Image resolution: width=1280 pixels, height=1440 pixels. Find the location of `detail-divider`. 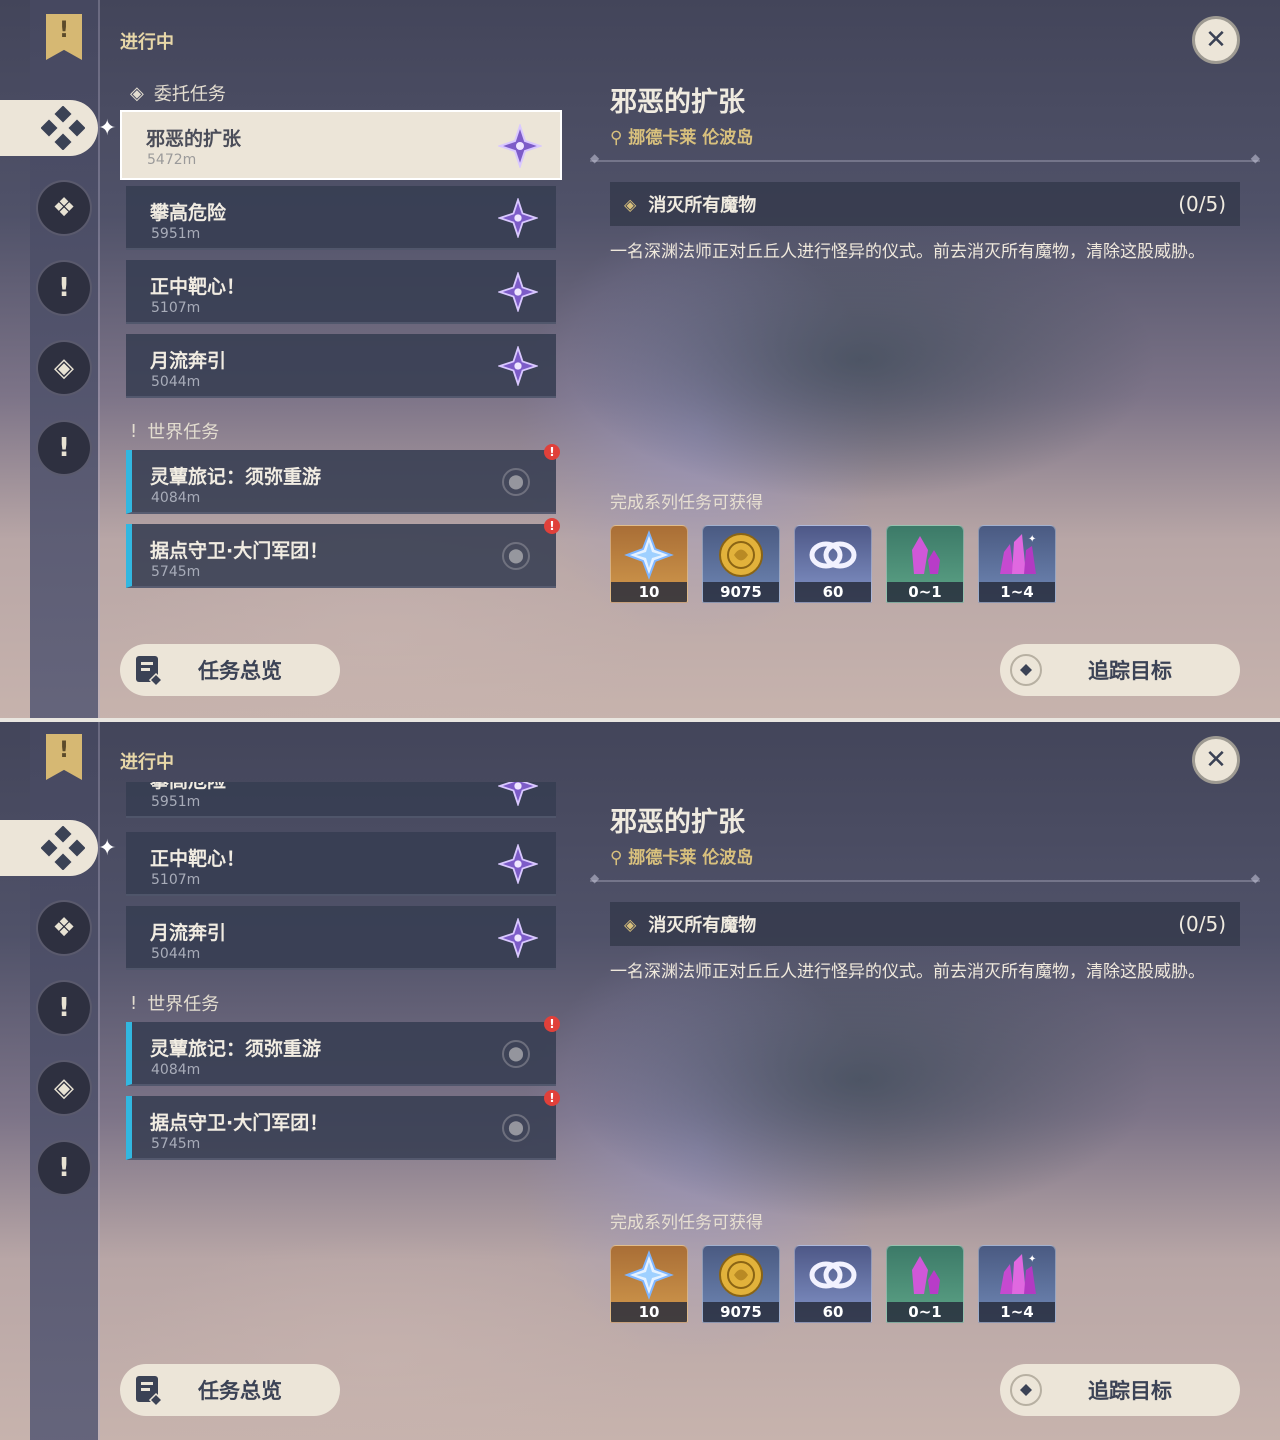

detail-divider is located at coordinates (925, 158).